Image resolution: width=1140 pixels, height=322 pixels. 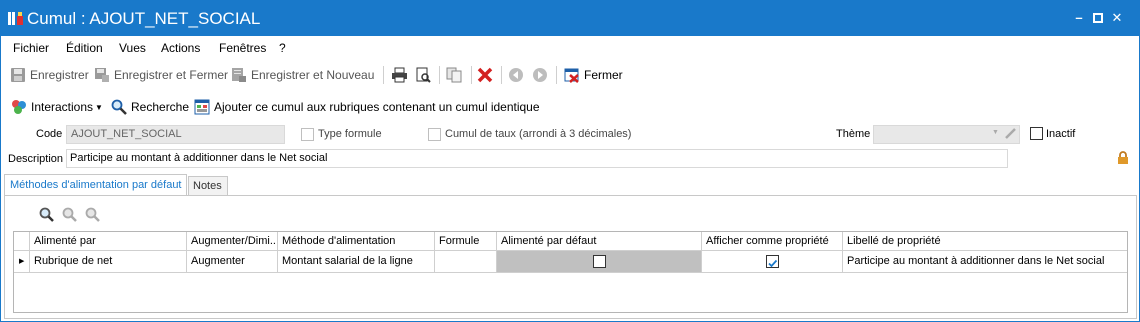 I want to click on cell-formule, so click(x=466, y=262).